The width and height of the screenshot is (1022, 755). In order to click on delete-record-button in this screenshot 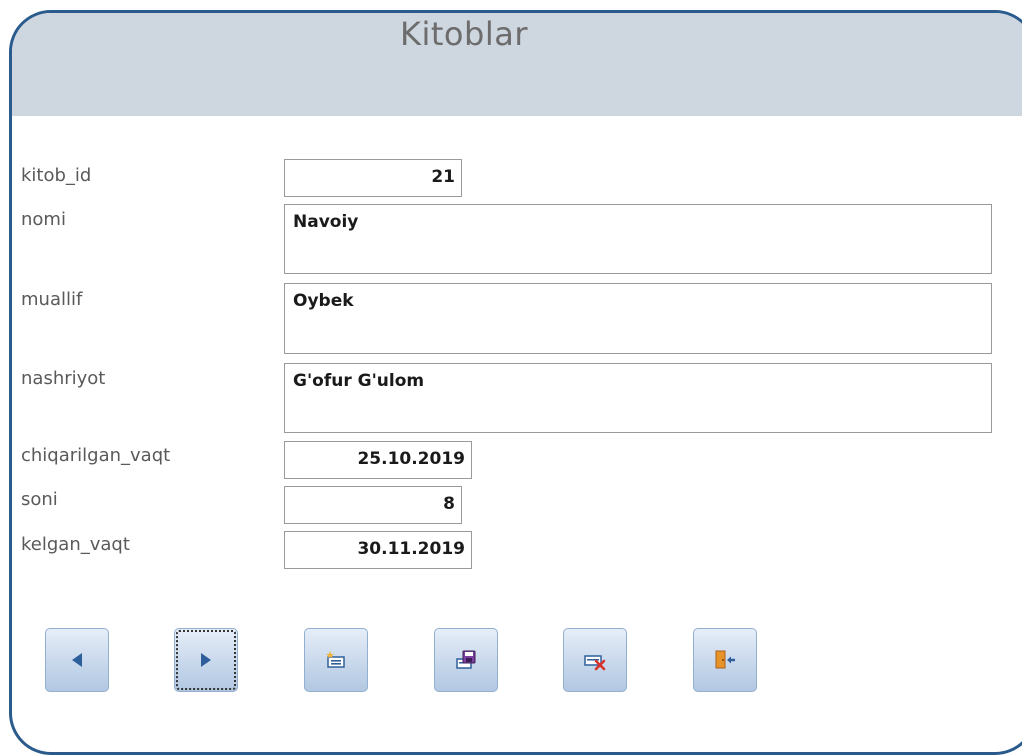, I will do `click(595, 660)`.